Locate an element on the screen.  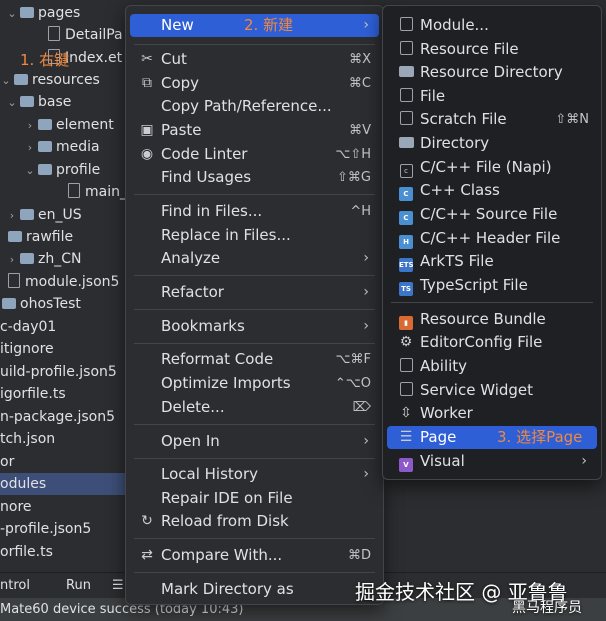
menu-item: V Visual › is located at coordinates (492, 461).